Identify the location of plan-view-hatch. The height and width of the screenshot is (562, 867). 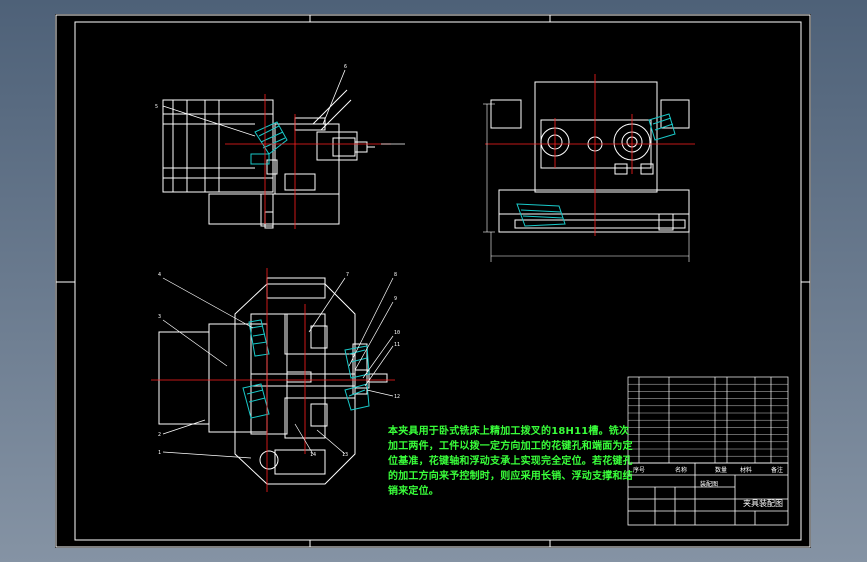
(306, 369).